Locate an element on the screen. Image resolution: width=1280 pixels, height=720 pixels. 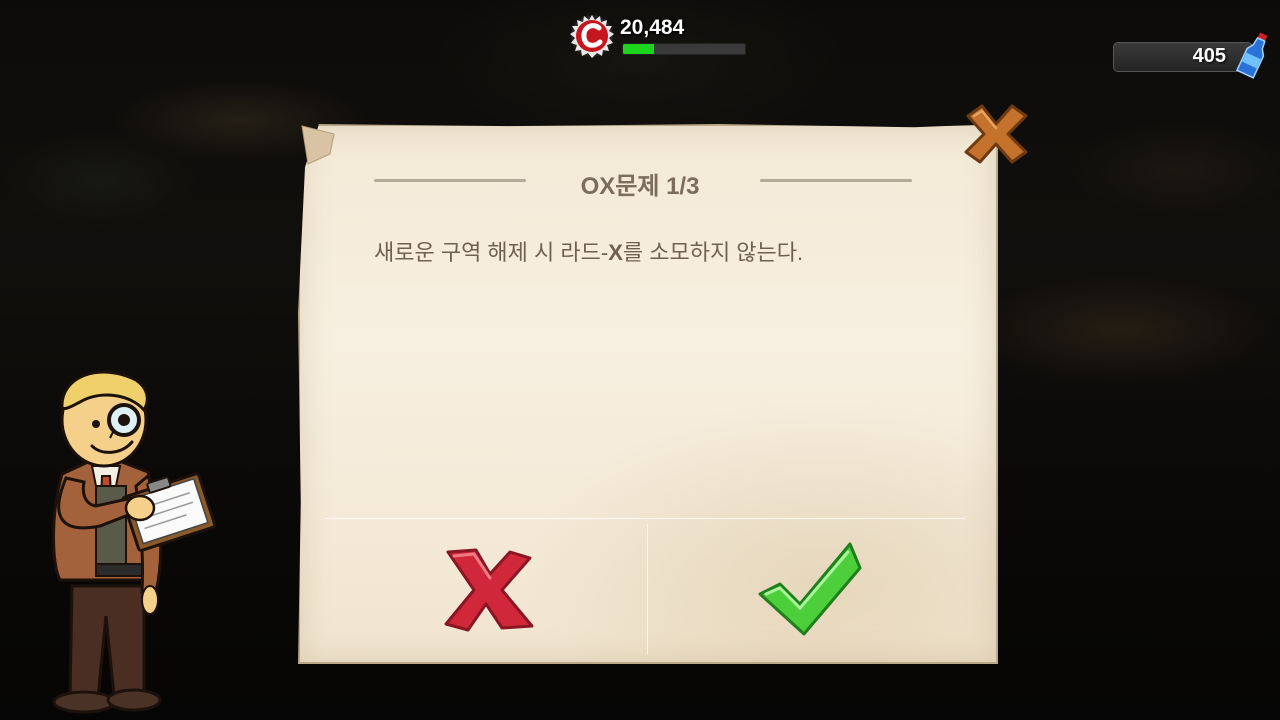
red-x-icon is located at coordinates (489, 590).